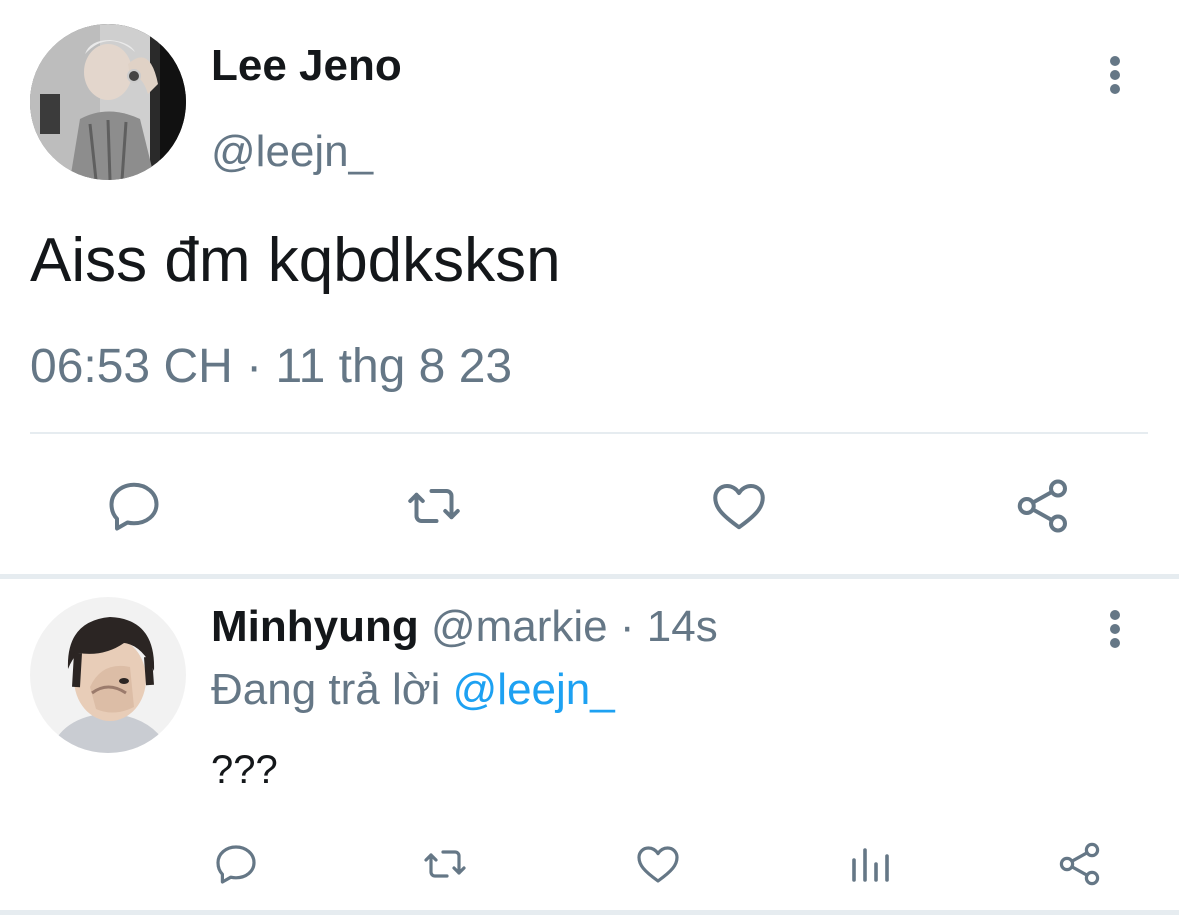 Image resolution: width=1179 pixels, height=915 pixels. I want to click on replying-to-label: Đang trả lời, so click(326, 689).